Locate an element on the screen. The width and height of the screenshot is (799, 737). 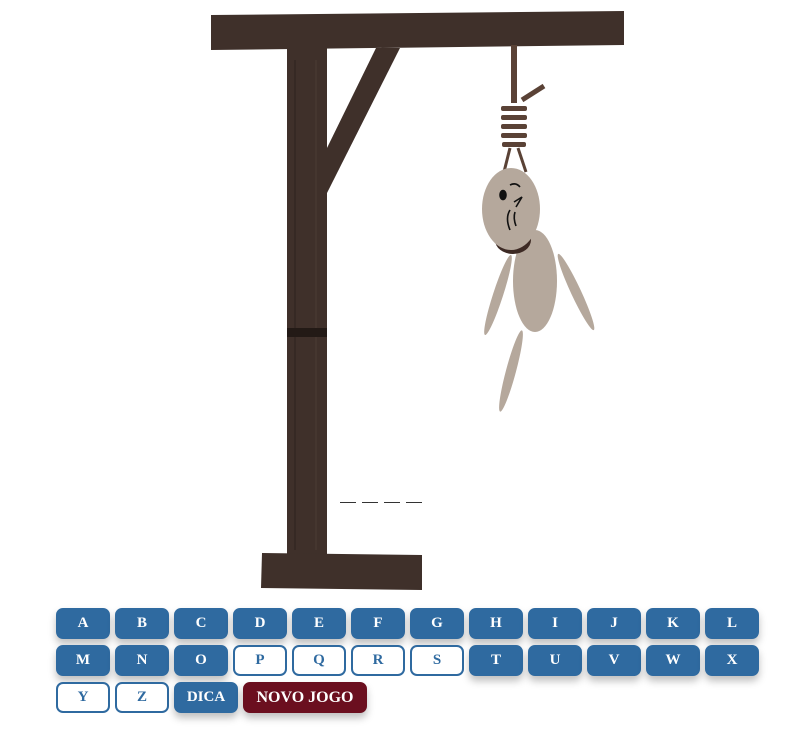
letter-key-v: V is located at coordinates (614, 660).